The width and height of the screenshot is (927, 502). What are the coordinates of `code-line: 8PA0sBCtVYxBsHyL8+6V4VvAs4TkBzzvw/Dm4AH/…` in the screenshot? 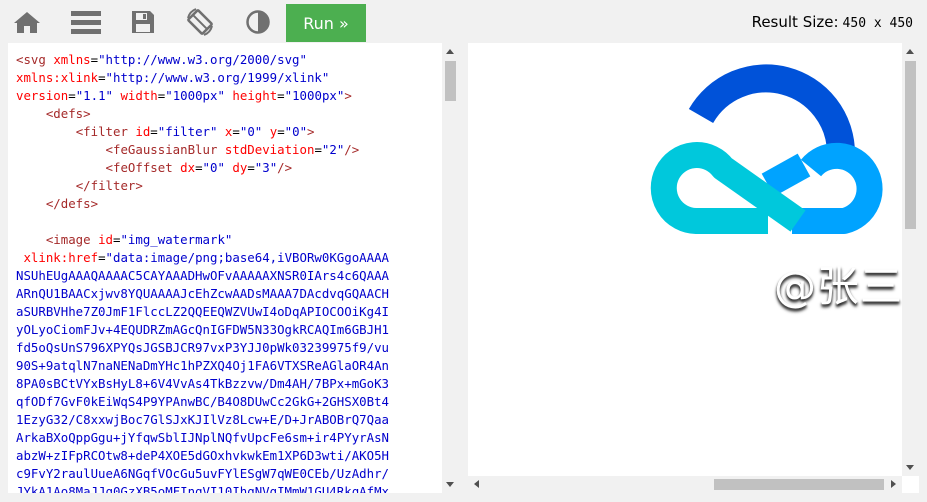 It's located at (227, 384).